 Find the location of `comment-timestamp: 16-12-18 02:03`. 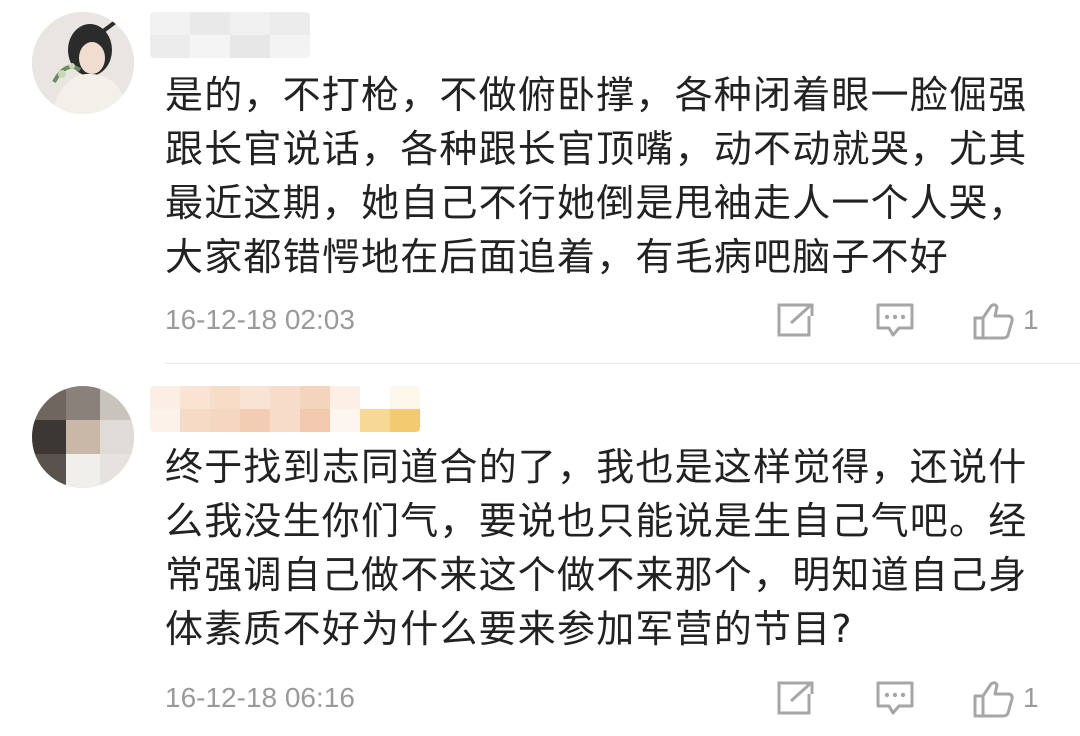

comment-timestamp: 16-12-18 02:03 is located at coordinates (260, 319).